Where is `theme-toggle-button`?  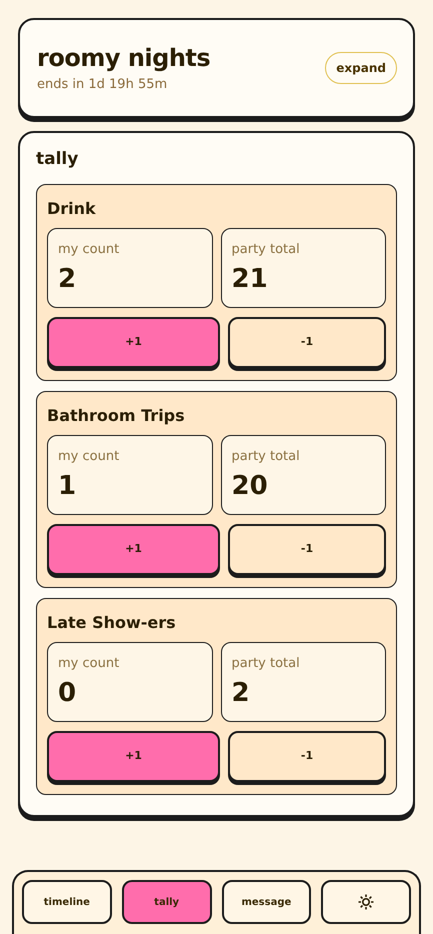 theme-toggle-button is located at coordinates (366, 902).